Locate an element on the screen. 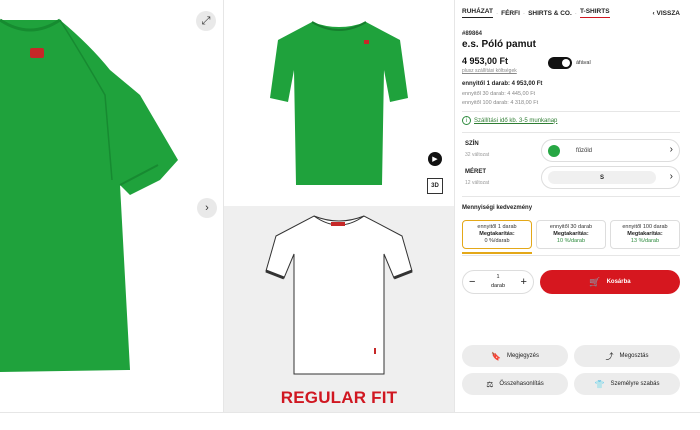  quantity-unit: darab is located at coordinates (498, 286).